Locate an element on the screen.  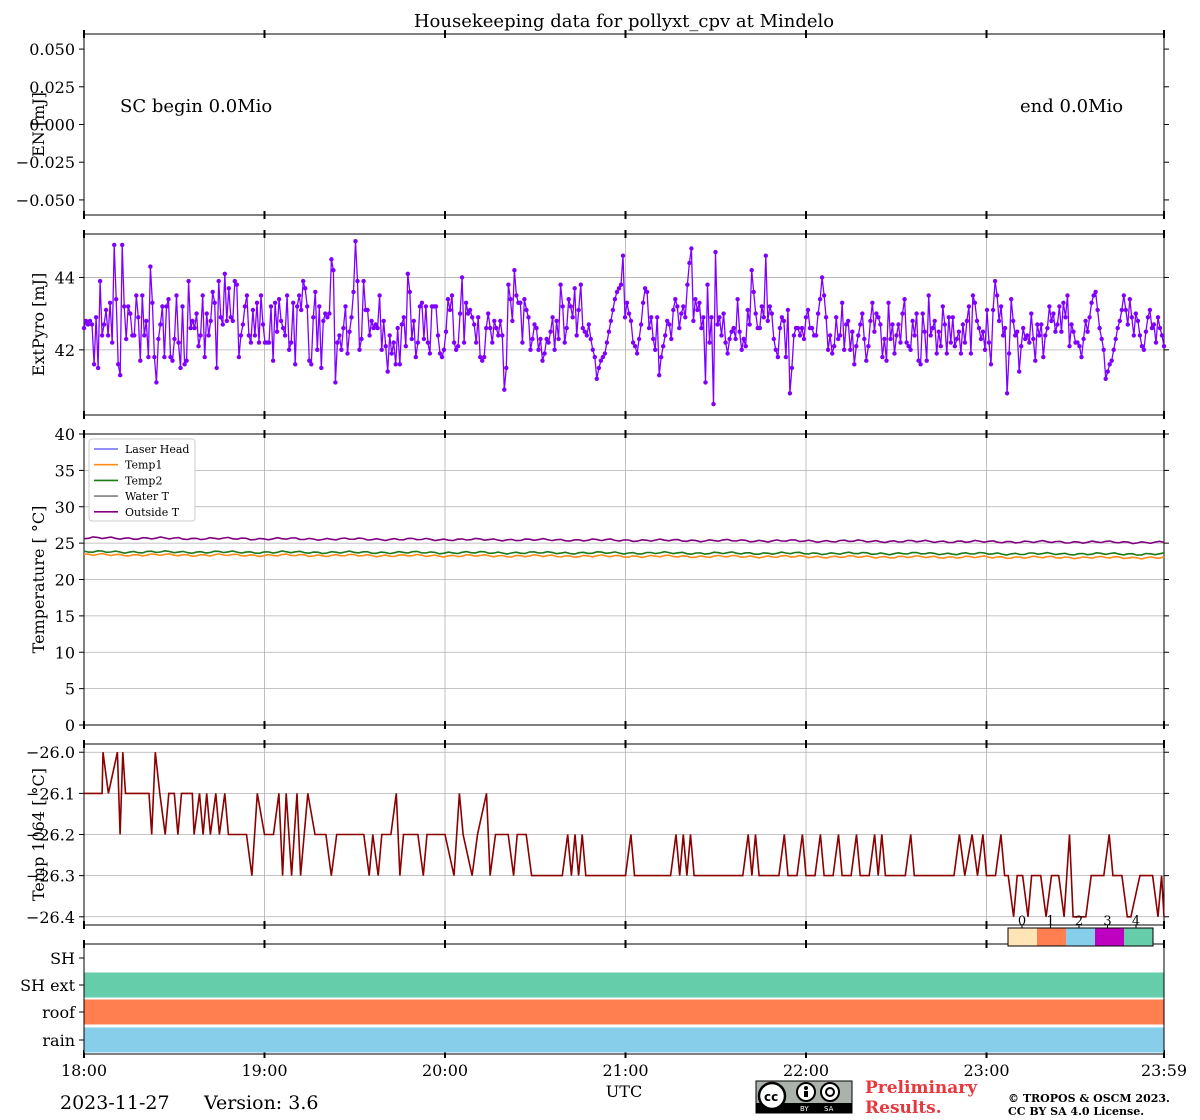
copyright-line-1: © TROPOS & OSCM 2023. is located at coordinates (1089, 1098).